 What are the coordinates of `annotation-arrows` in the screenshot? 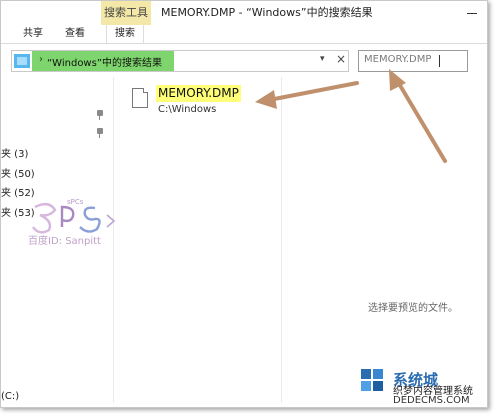 It's located at (351, 116).